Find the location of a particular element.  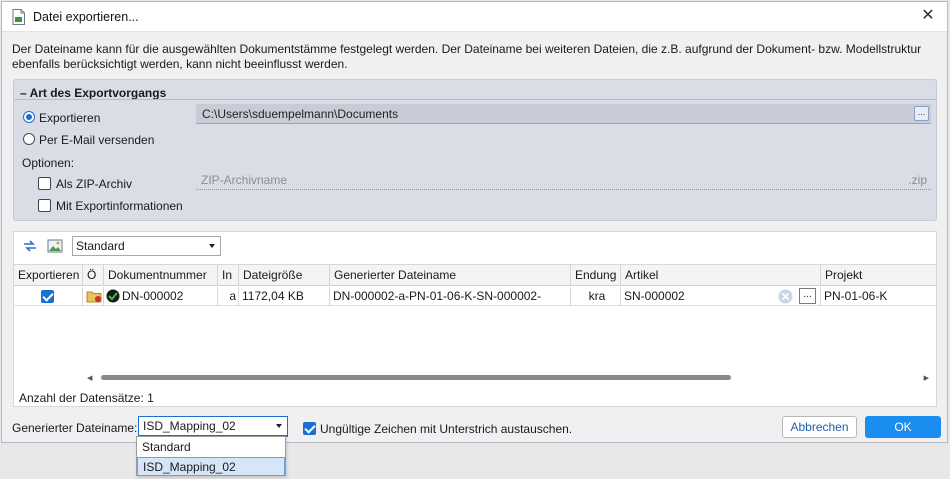

col-index: In is located at coordinates (228, 275).